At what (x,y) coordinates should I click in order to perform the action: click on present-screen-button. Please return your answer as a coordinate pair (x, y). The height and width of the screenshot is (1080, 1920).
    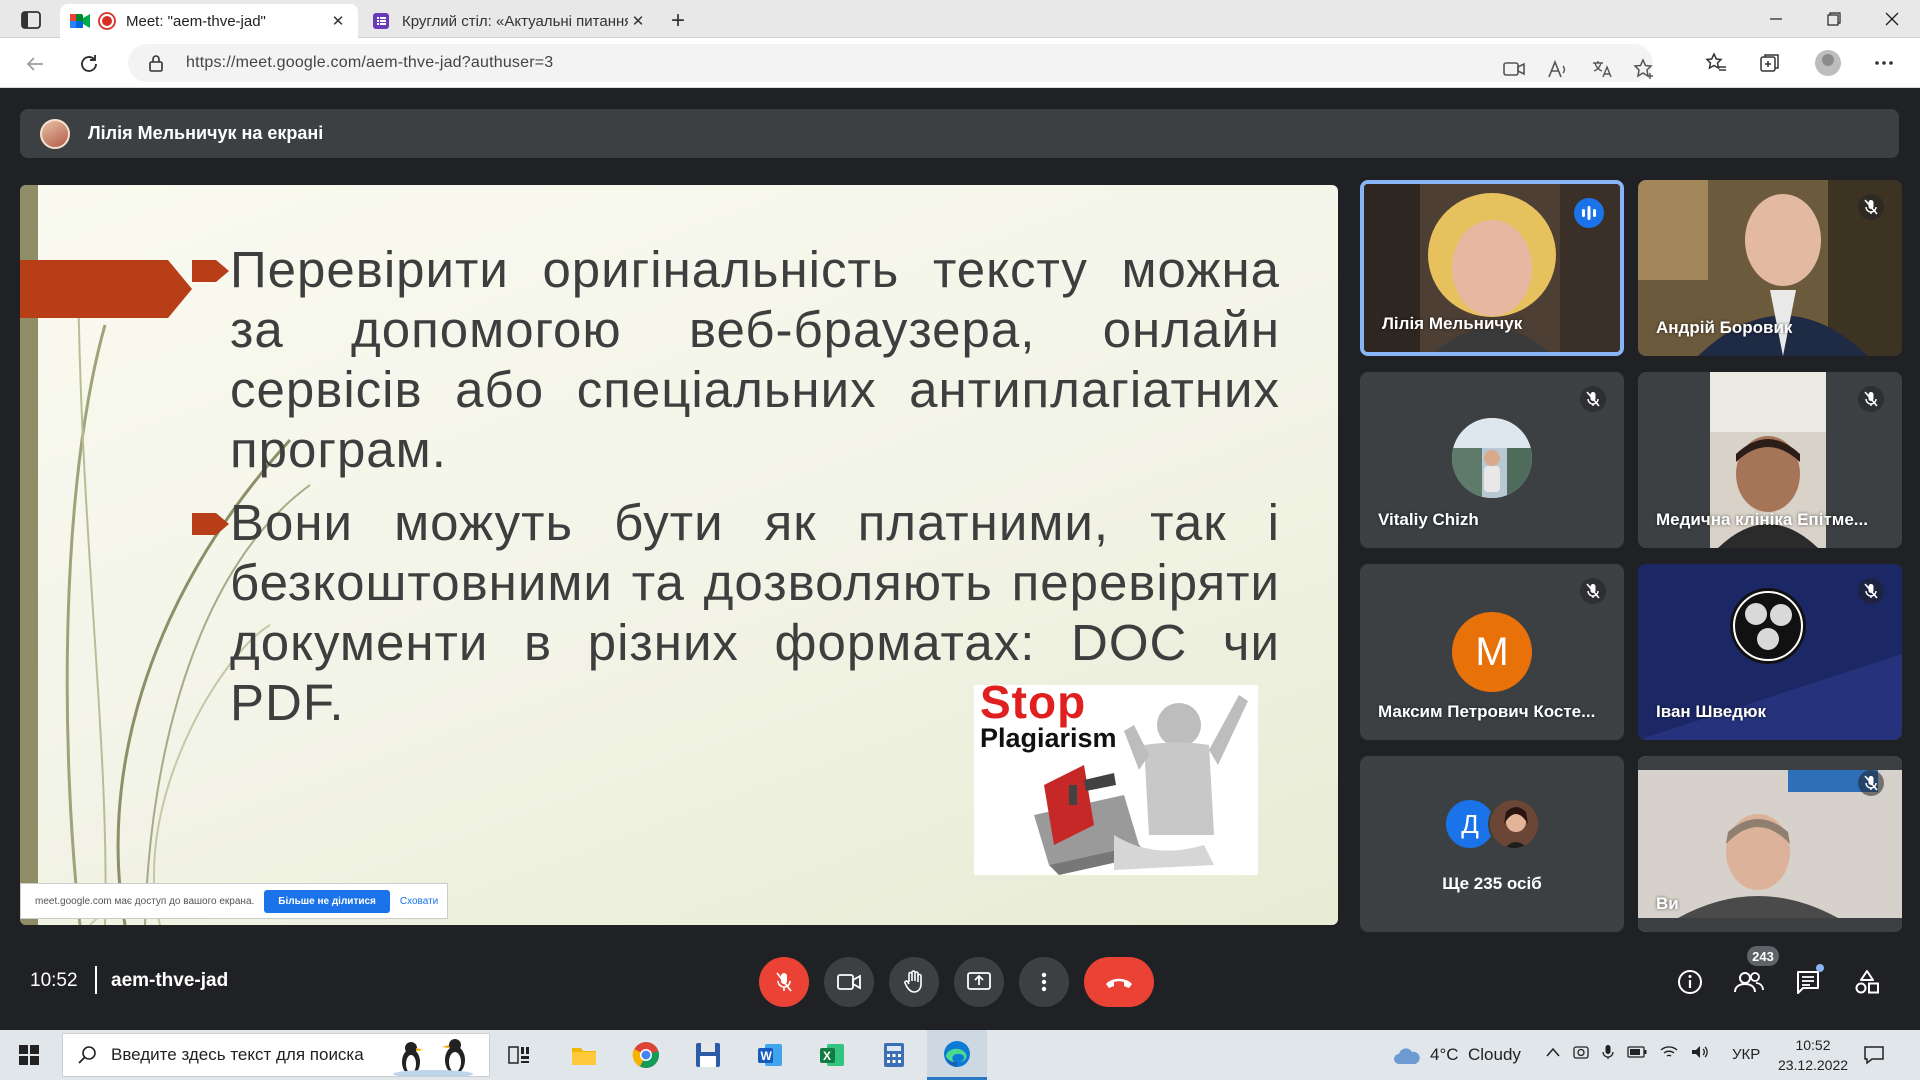
    Looking at the image, I should click on (979, 982).